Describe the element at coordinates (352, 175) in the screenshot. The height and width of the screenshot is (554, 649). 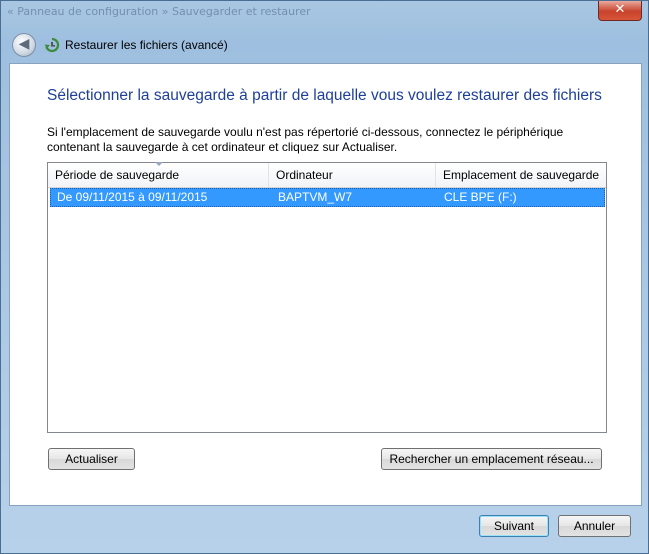
I see `column-header-computer: Ordinateur` at that location.